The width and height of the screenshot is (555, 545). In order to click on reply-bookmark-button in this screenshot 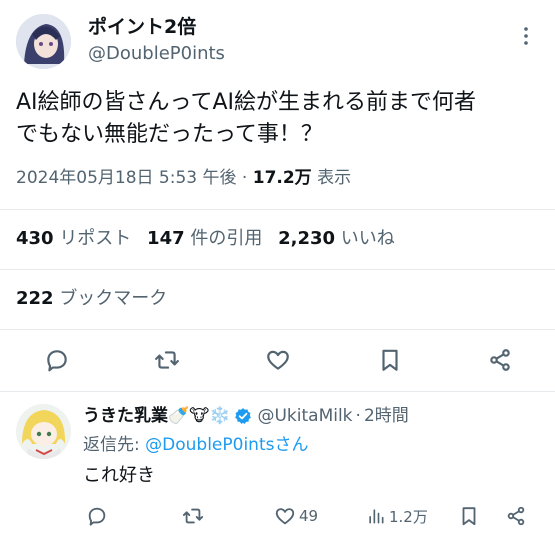, I will do `click(469, 516)`.